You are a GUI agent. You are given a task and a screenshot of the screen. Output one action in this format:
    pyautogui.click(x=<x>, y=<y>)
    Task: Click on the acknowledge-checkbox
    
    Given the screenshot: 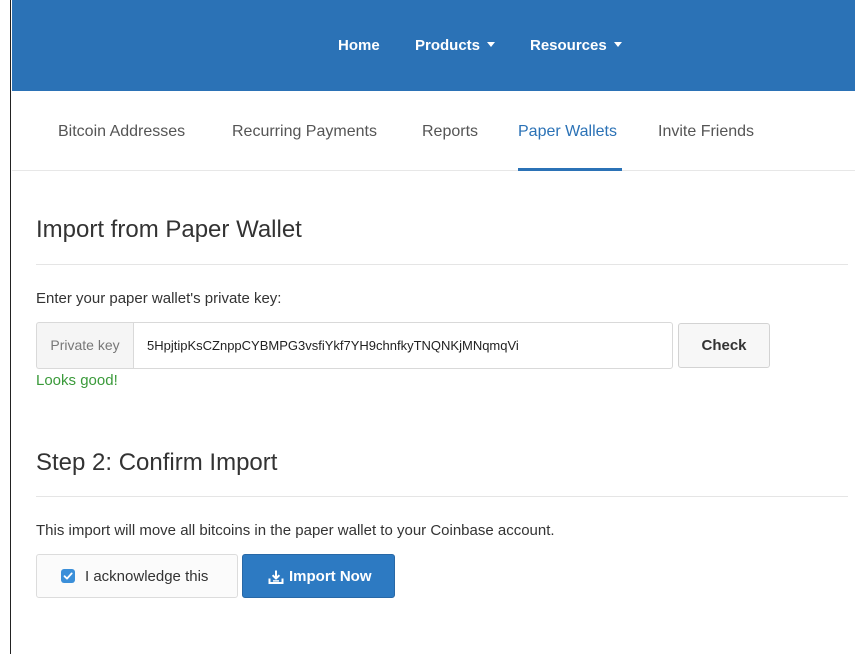 What is the action you would take?
    pyautogui.click(x=68, y=576)
    